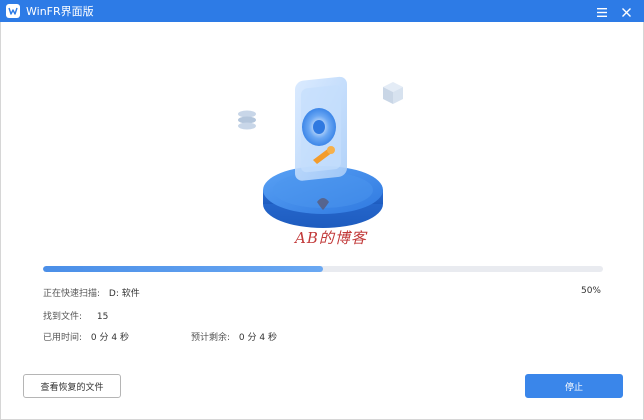 This screenshot has height=420, width=644. Describe the element at coordinates (13, 11) in the screenshot. I see `winfr-logo-icon` at that location.